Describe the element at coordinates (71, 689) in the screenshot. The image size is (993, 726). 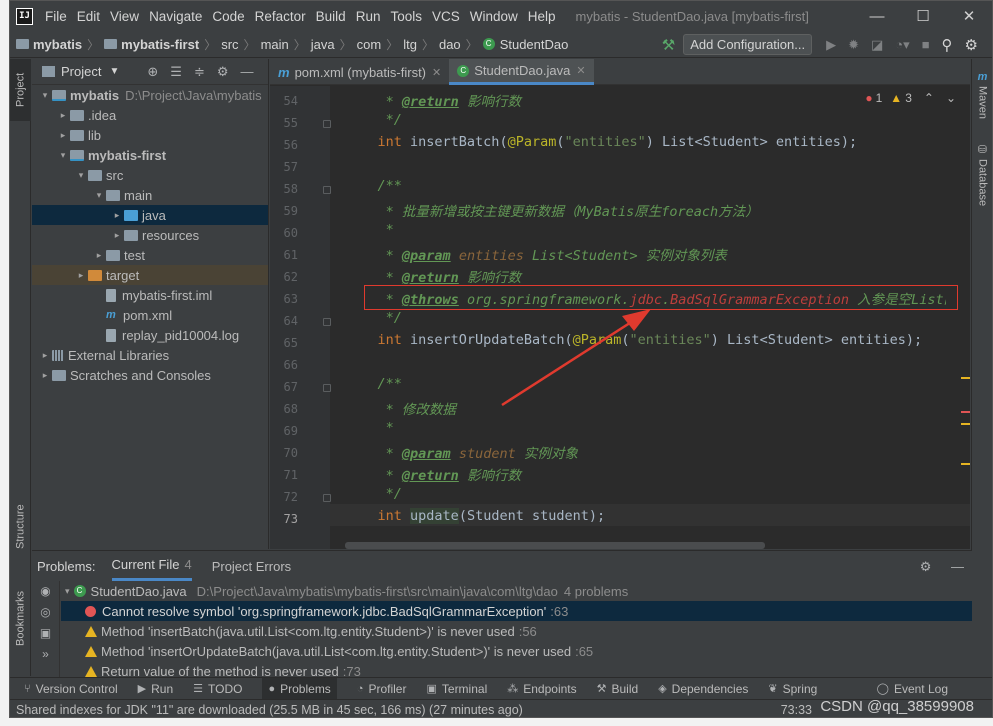
I see `tool-window-button-version-control: ⑂ Version Control` at that location.